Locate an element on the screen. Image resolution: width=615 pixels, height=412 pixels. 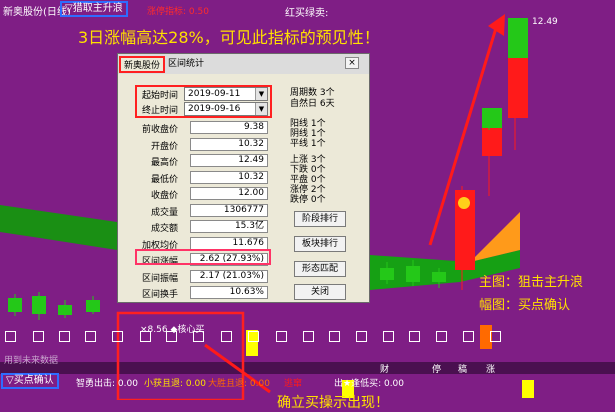
subchart-legend-item: 大胜且退: 0.00 is located at coordinates (239, 384).